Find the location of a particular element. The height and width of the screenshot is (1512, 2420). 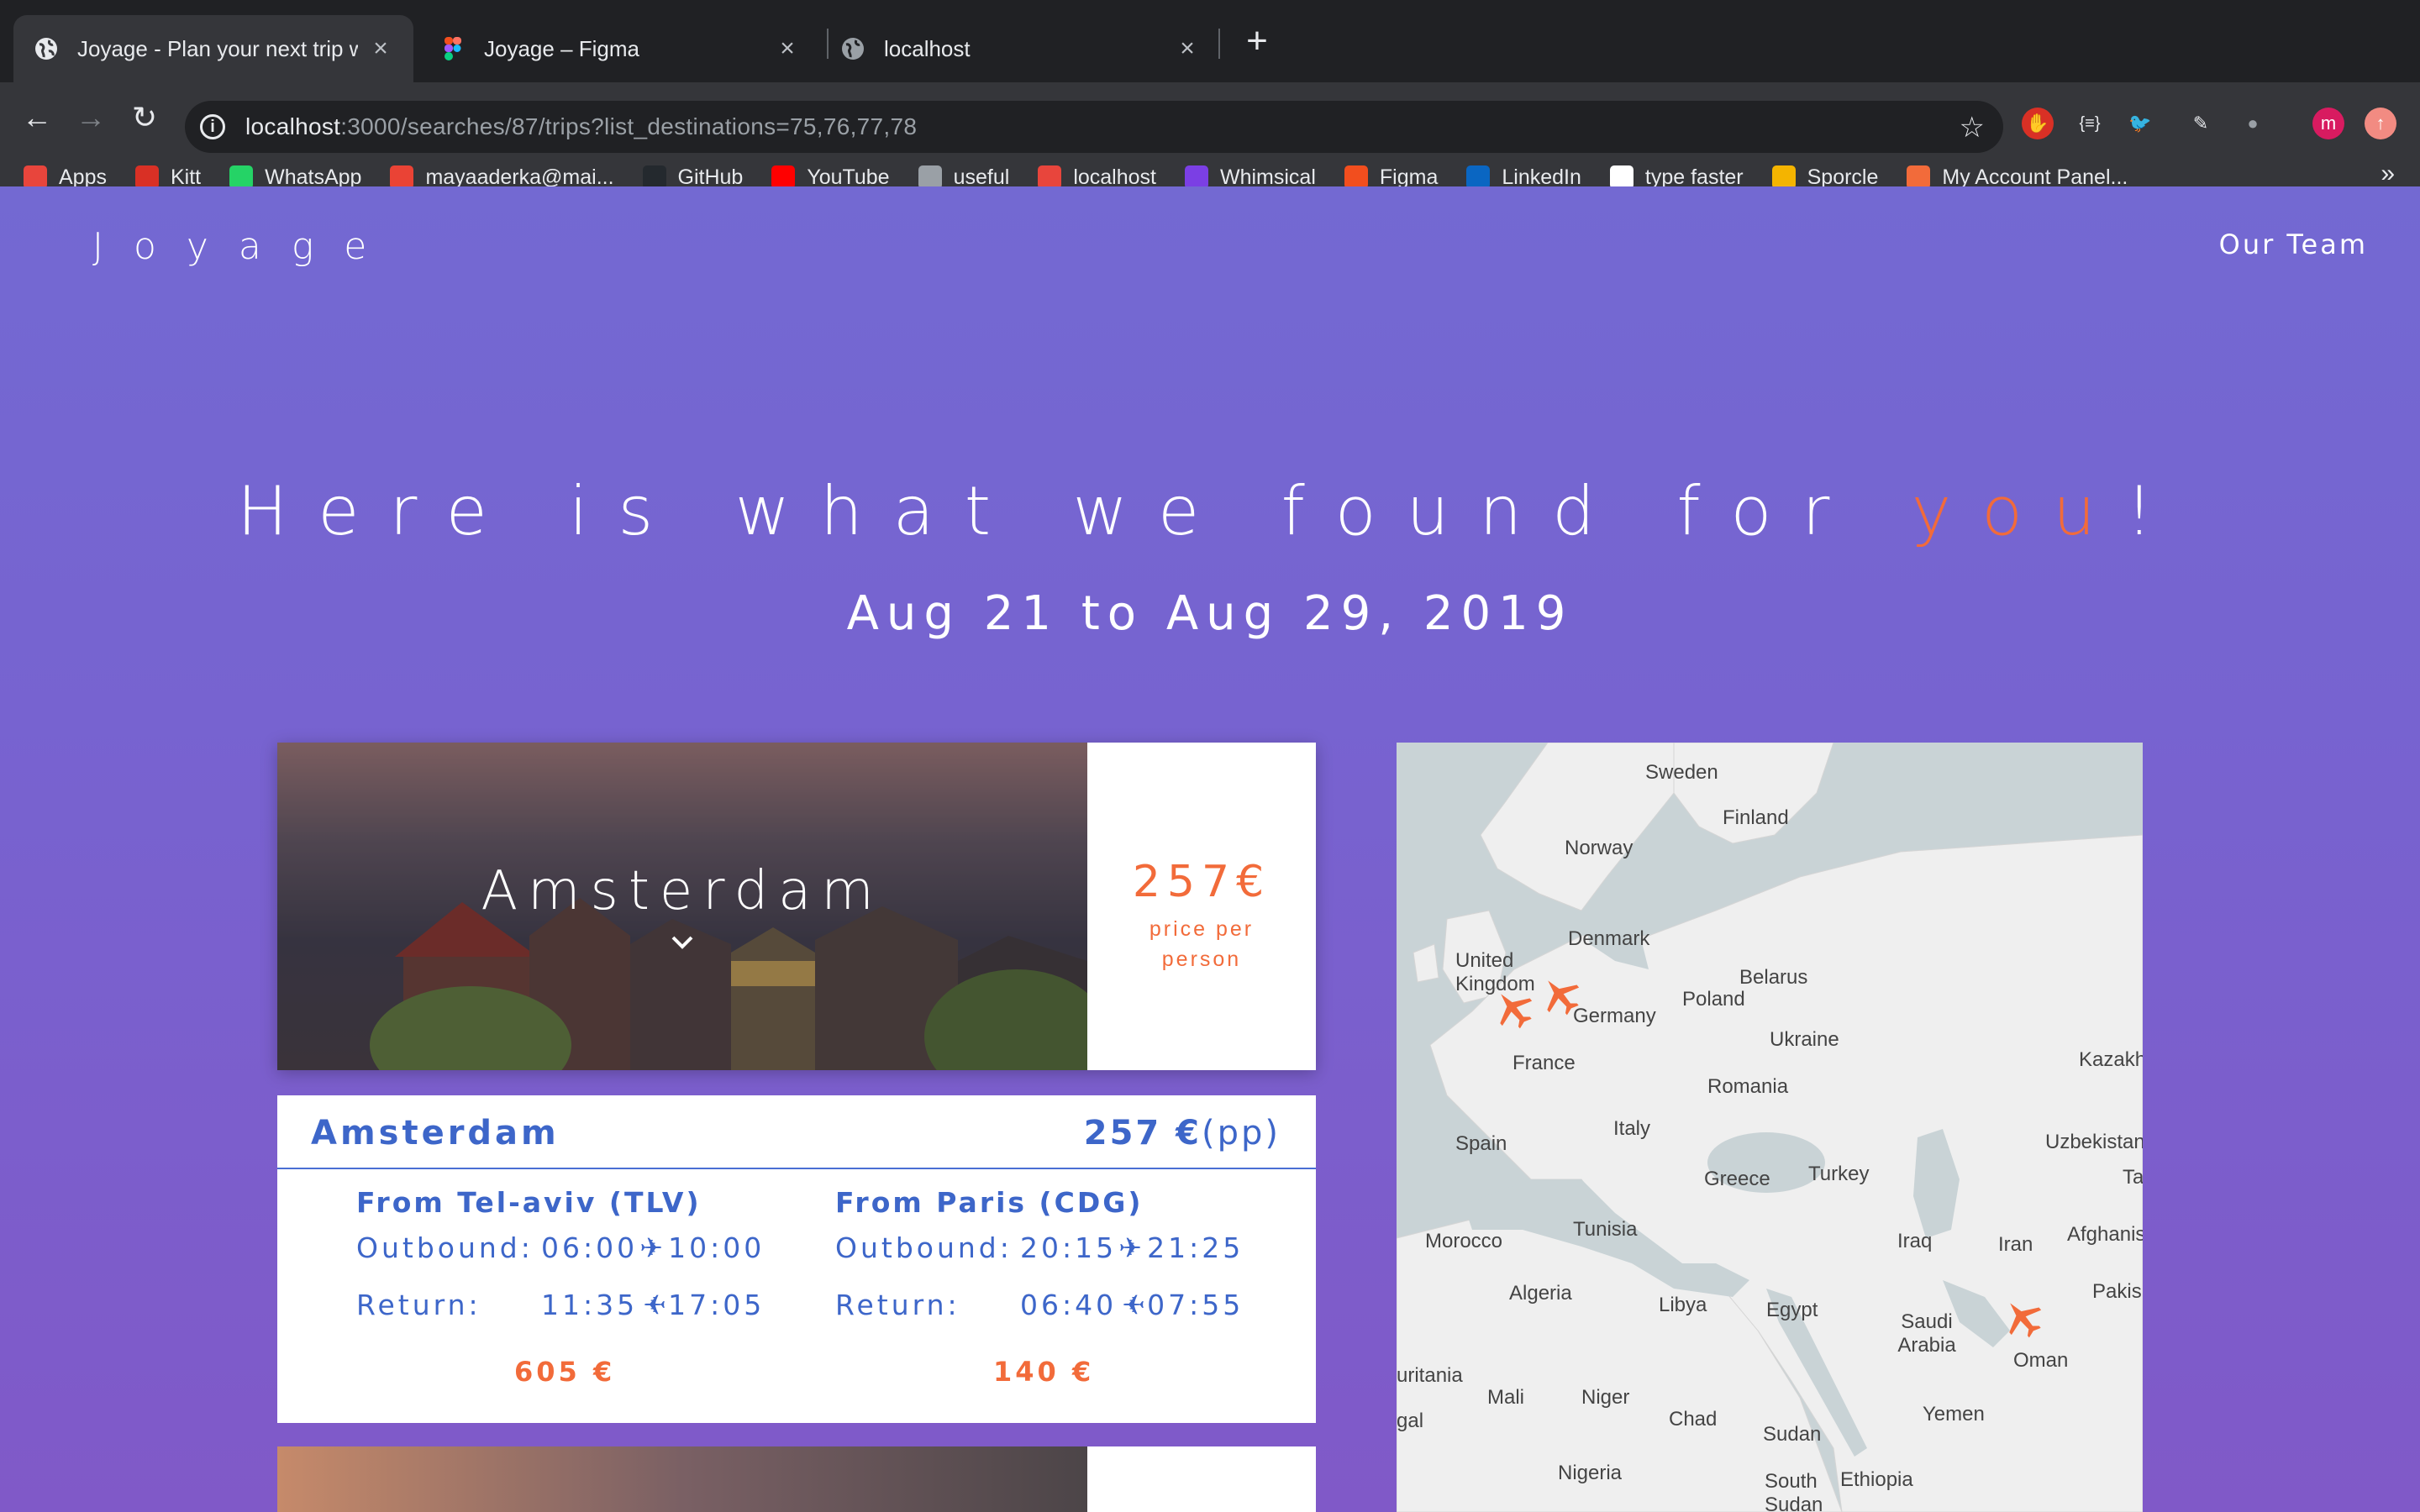

tab-figma: Joyage – Figma × is located at coordinates (620, 48).